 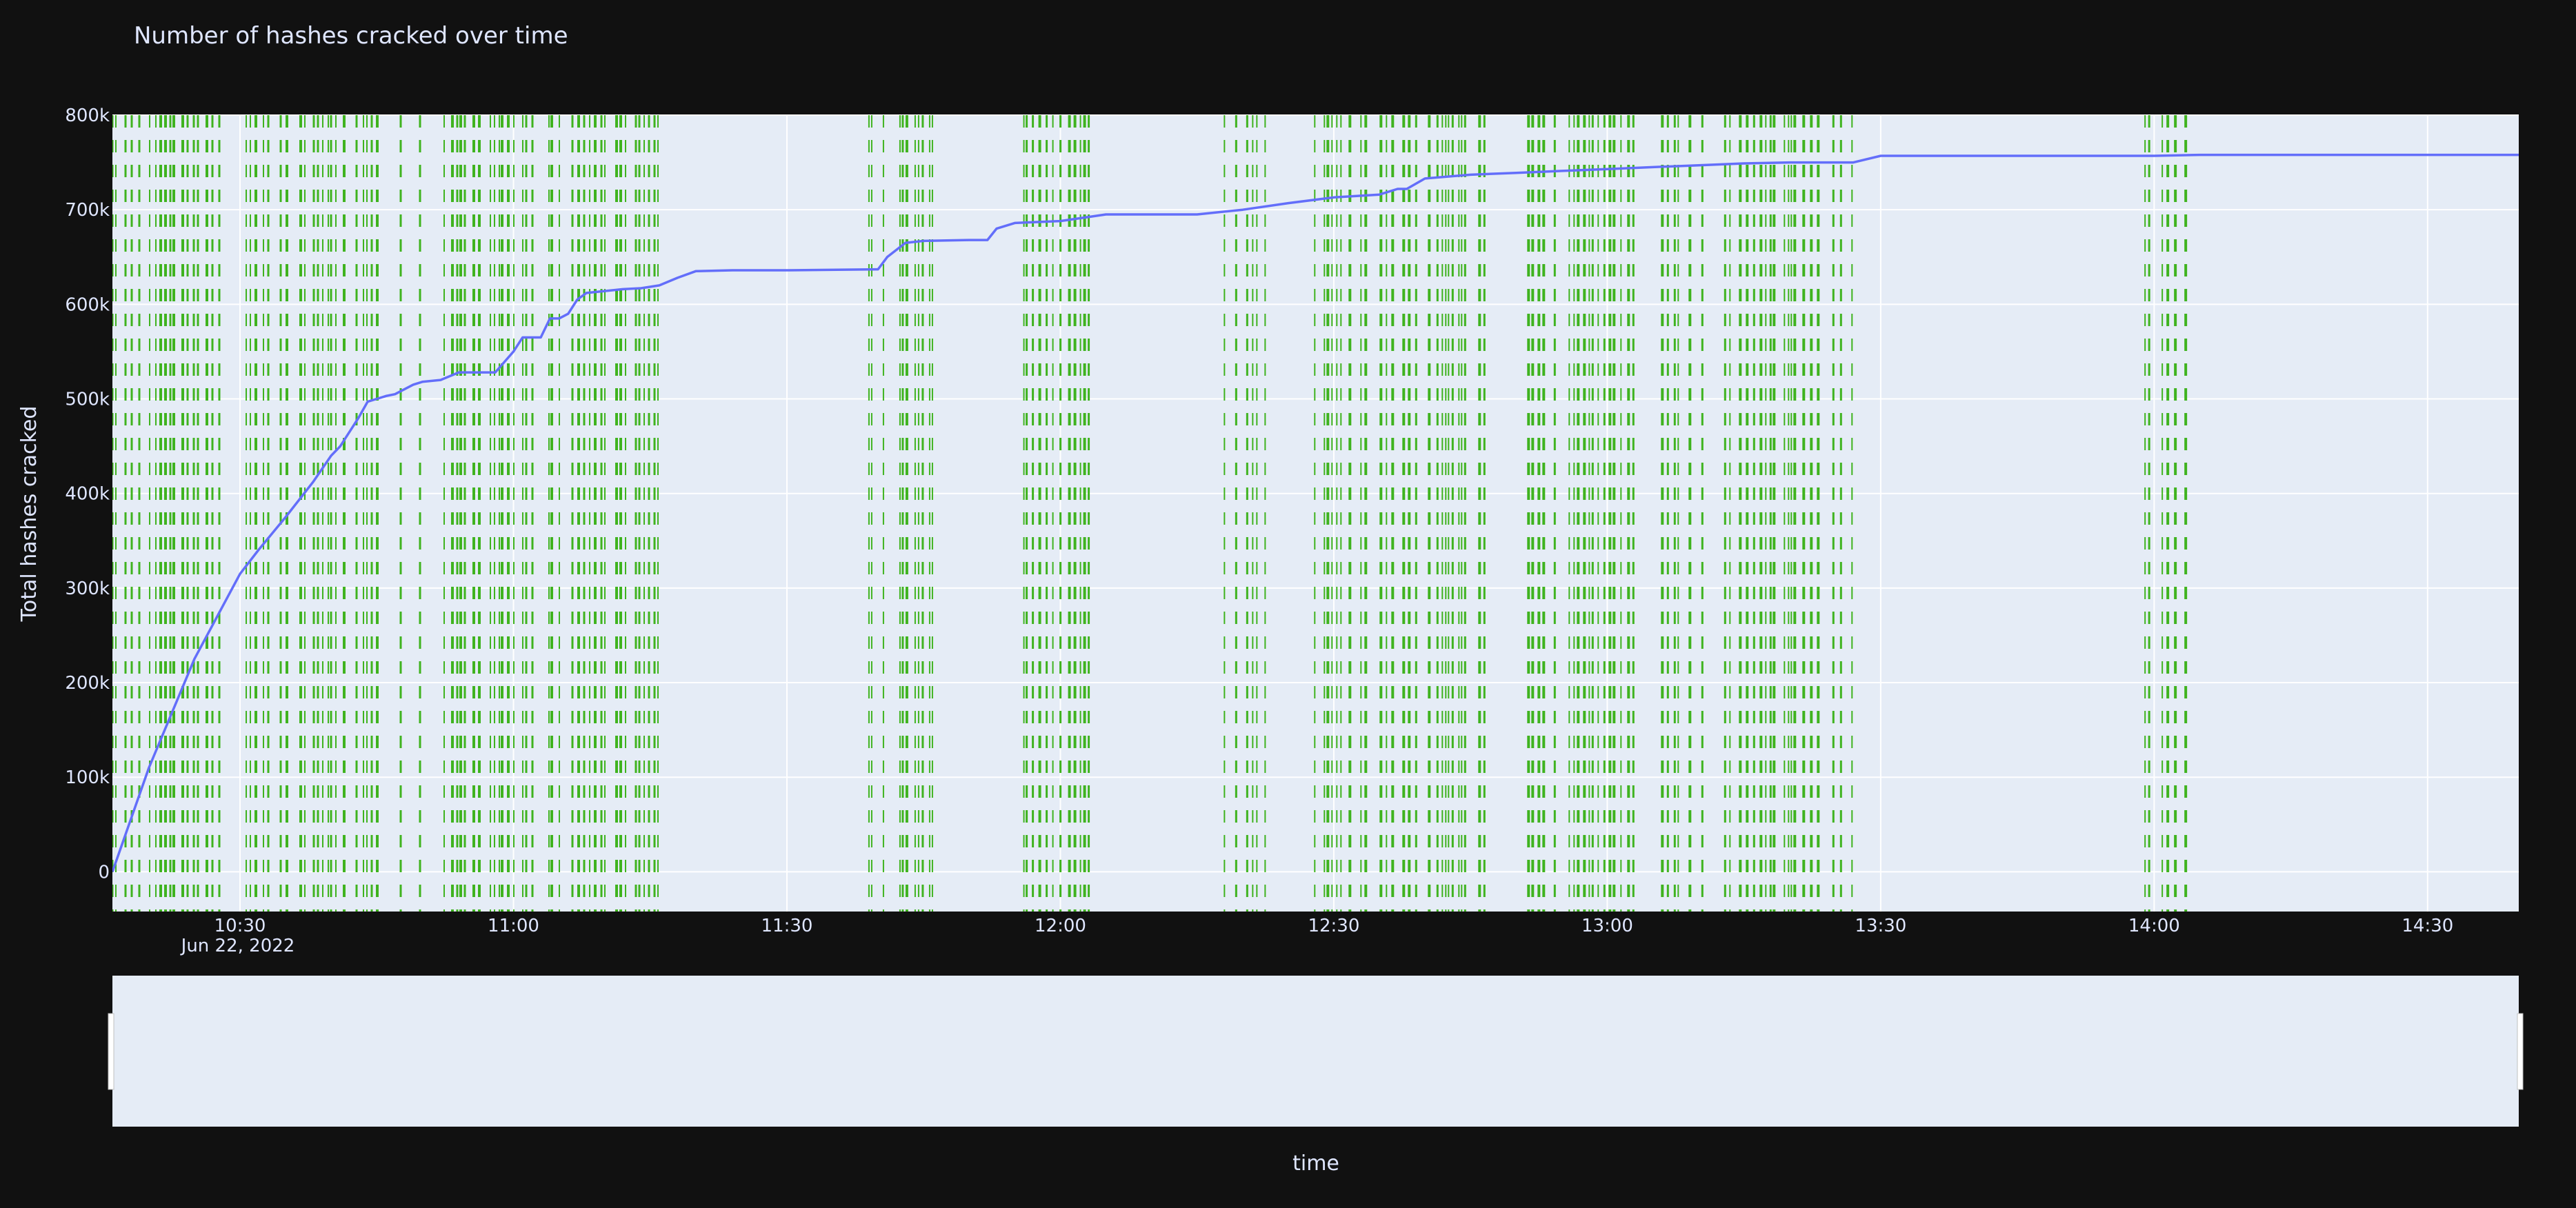 I want to click on x-tick-label: 12:30, so click(x=1333, y=926).